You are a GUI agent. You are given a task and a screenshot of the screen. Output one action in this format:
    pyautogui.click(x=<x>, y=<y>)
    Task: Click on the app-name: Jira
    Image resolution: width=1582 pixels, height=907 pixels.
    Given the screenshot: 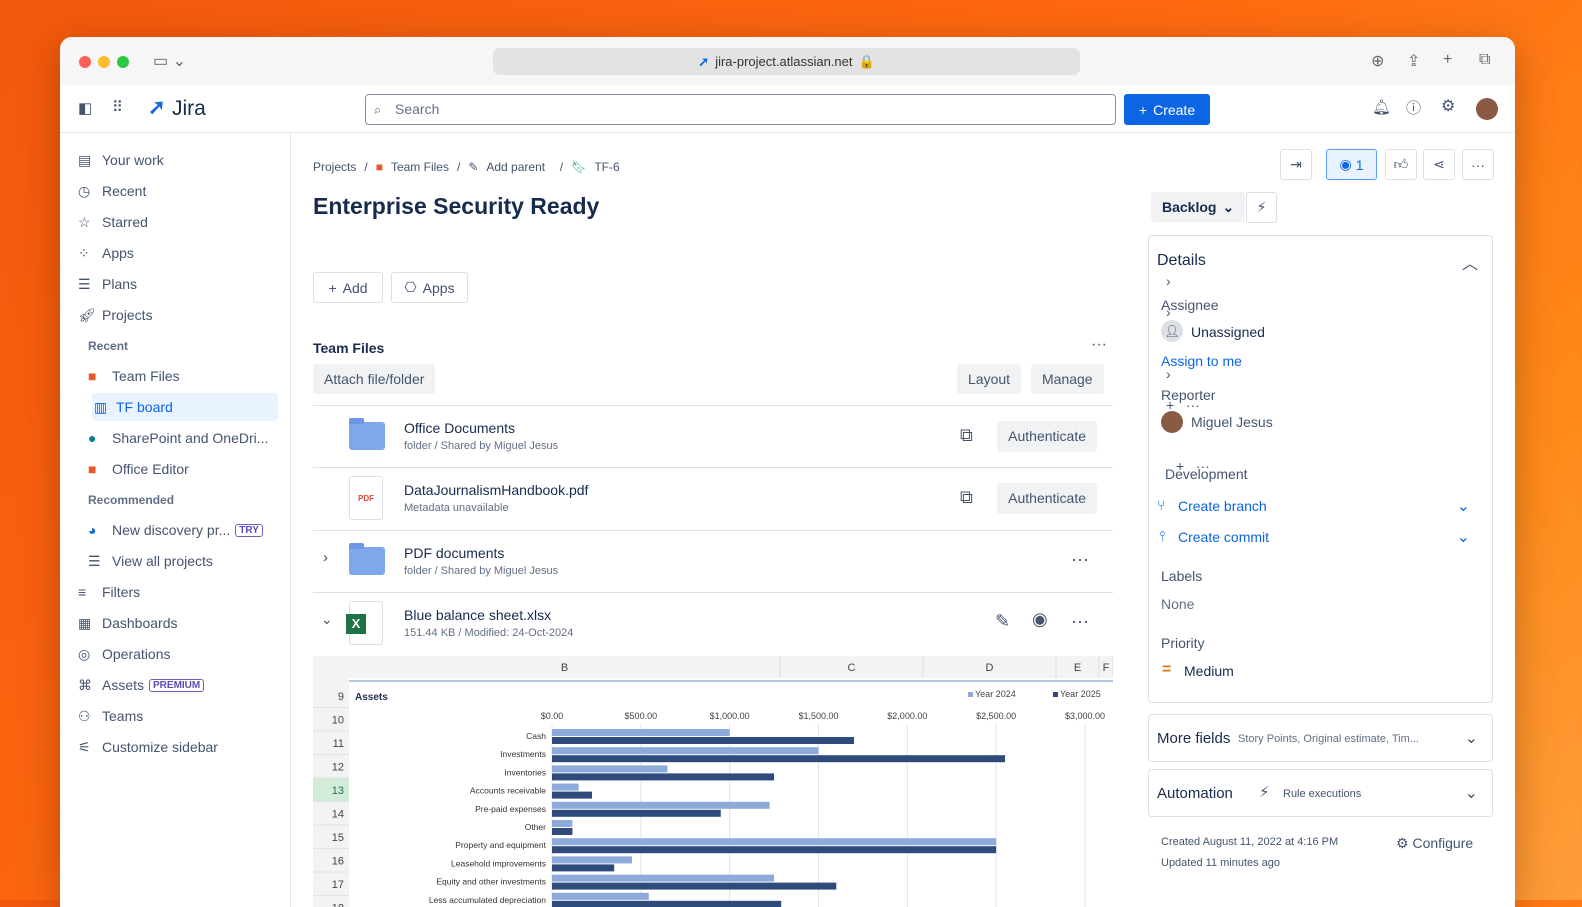 What is the action you would take?
    pyautogui.click(x=189, y=109)
    